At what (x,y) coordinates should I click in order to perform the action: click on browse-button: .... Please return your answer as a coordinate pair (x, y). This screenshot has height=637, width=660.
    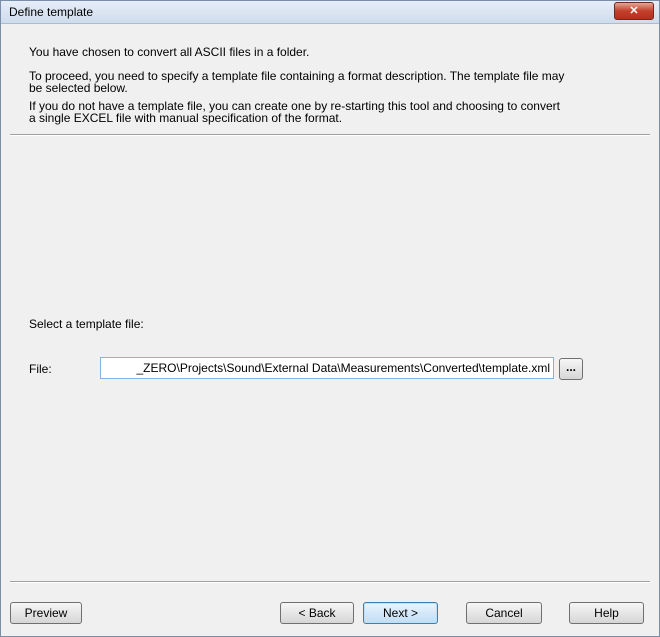
    Looking at the image, I should click on (571, 369).